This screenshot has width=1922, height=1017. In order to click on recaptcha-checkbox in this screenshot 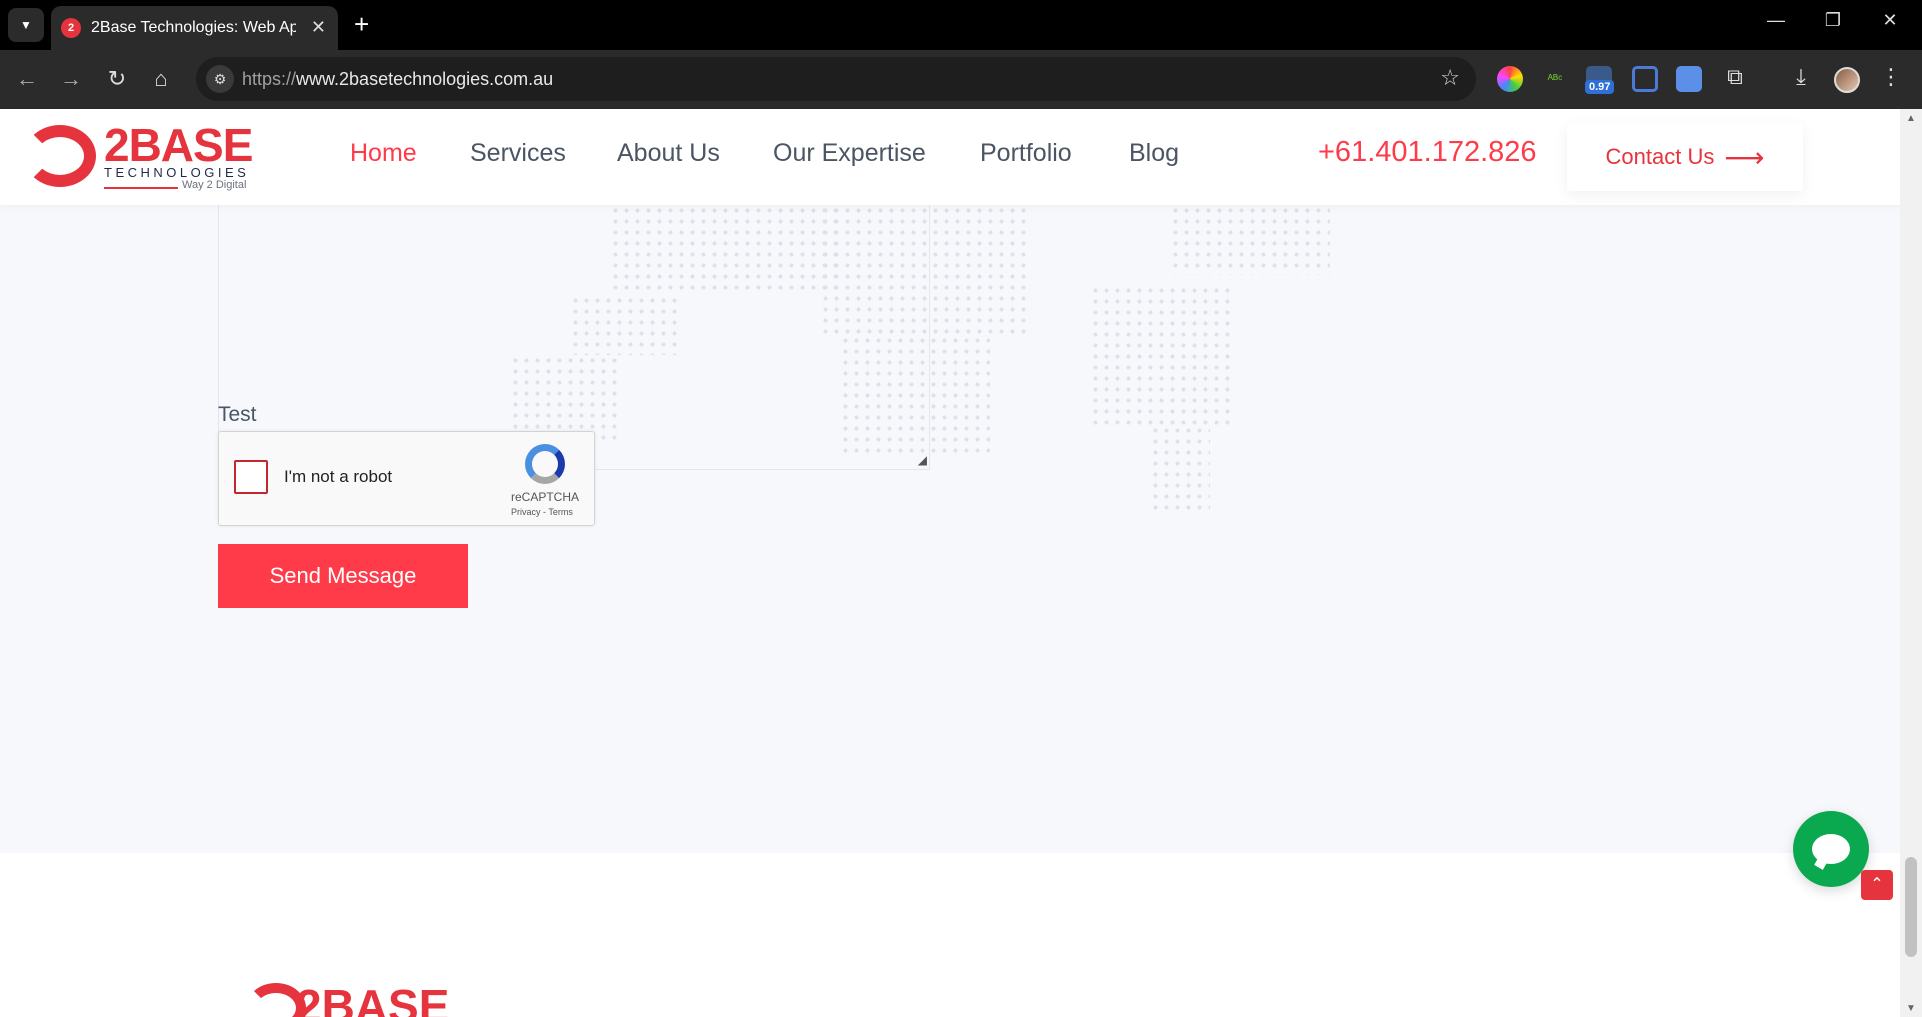, I will do `click(251, 477)`.